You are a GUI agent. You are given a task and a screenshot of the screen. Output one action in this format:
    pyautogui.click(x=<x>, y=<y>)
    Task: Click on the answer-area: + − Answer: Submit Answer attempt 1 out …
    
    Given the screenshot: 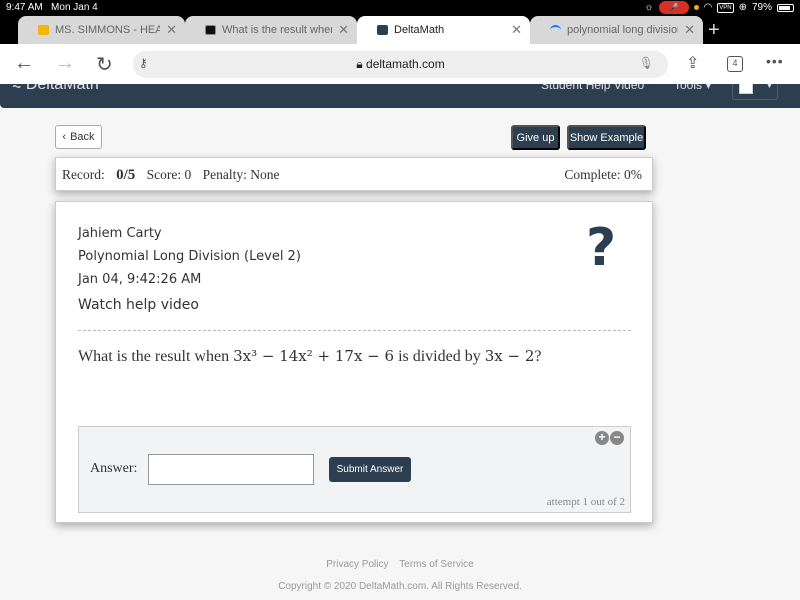 What is the action you would take?
    pyautogui.click(x=354, y=469)
    